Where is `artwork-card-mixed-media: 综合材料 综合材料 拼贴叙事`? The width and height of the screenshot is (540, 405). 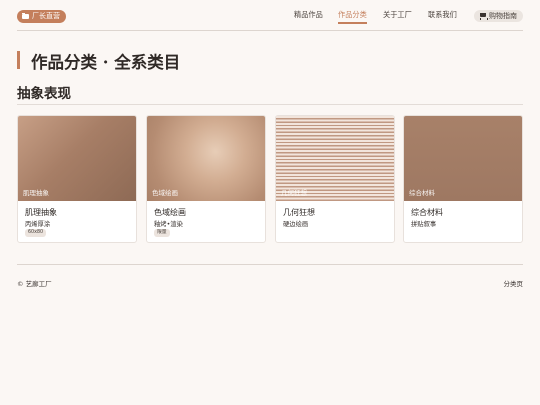
artwork-card-mixed-media: 综合材料 综合材料 拼贴叙事 is located at coordinates (463, 179).